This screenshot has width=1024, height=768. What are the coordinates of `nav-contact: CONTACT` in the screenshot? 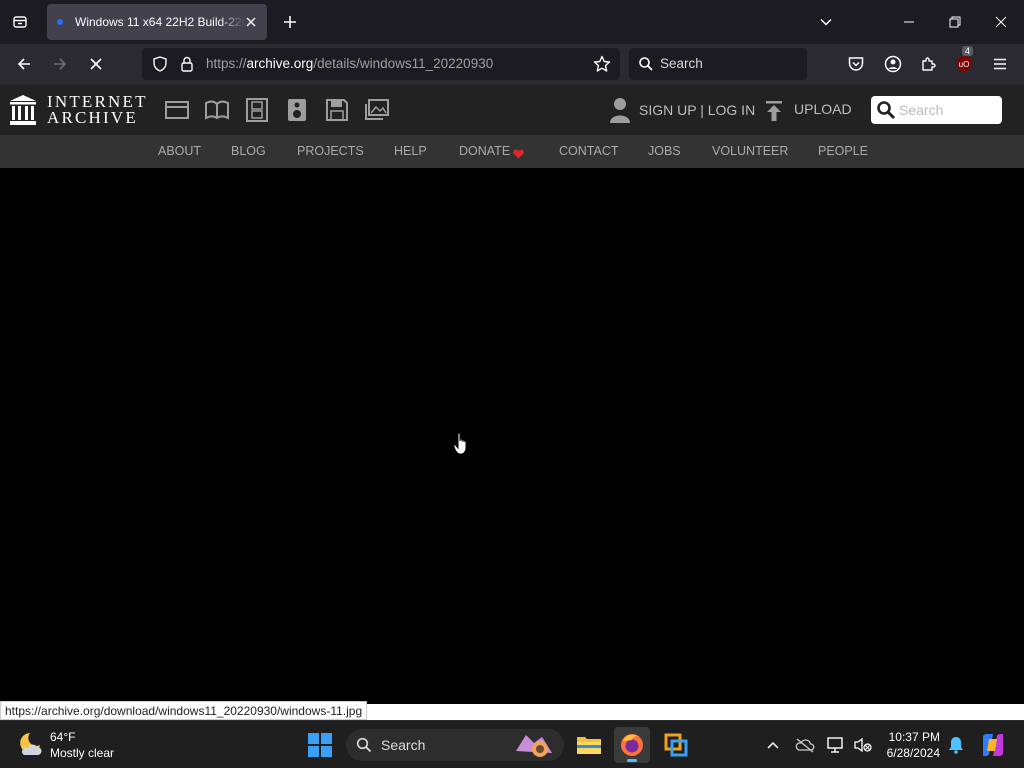 It's located at (589, 151).